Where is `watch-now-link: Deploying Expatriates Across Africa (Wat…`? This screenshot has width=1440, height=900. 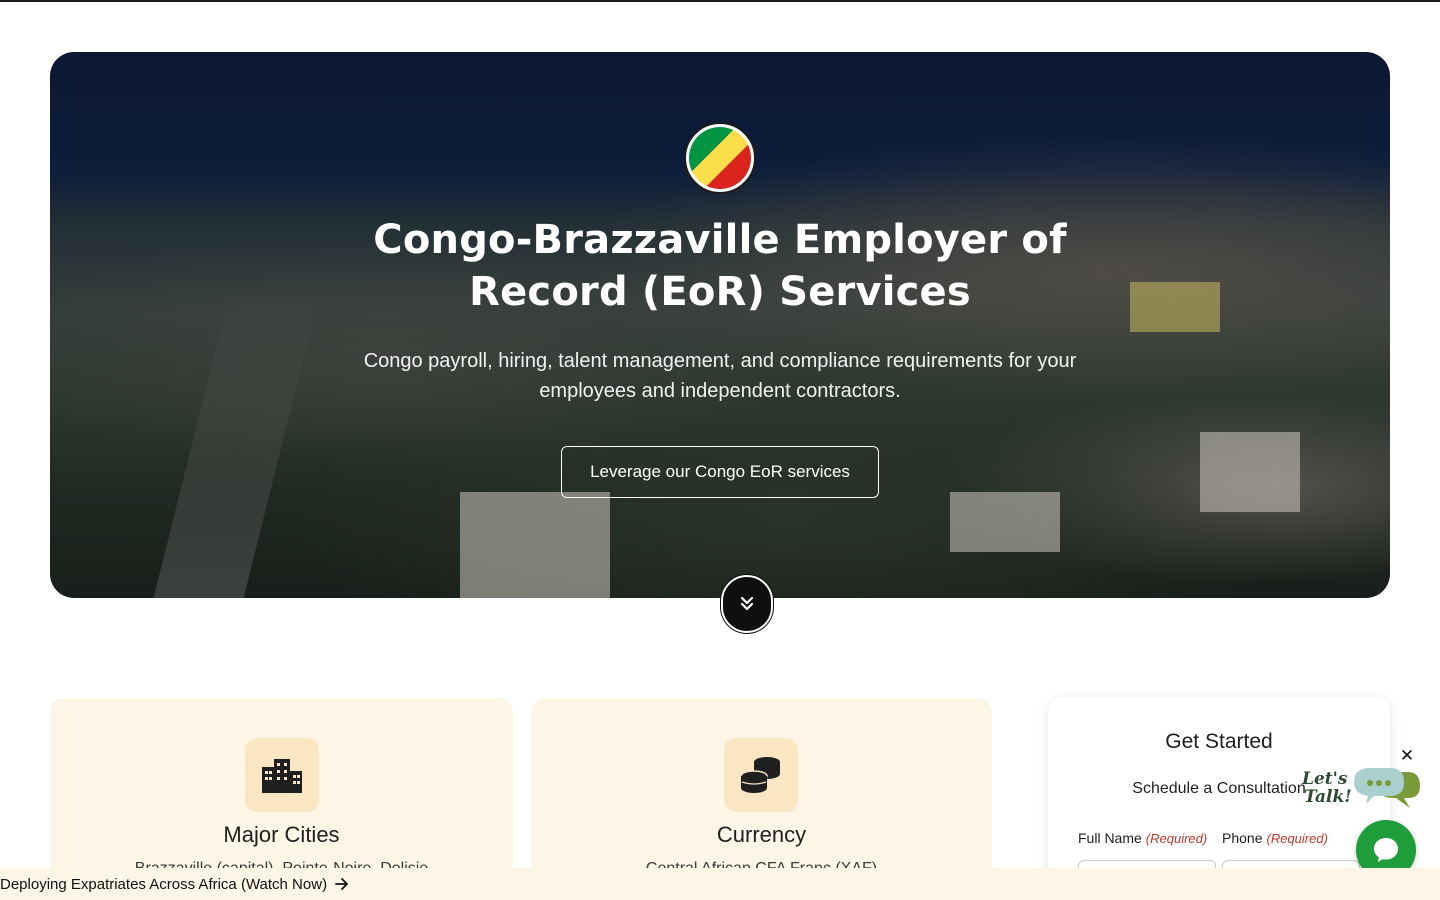 watch-now-link: Deploying Expatriates Across Africa (Wat… is located at coordinates (174, 884).